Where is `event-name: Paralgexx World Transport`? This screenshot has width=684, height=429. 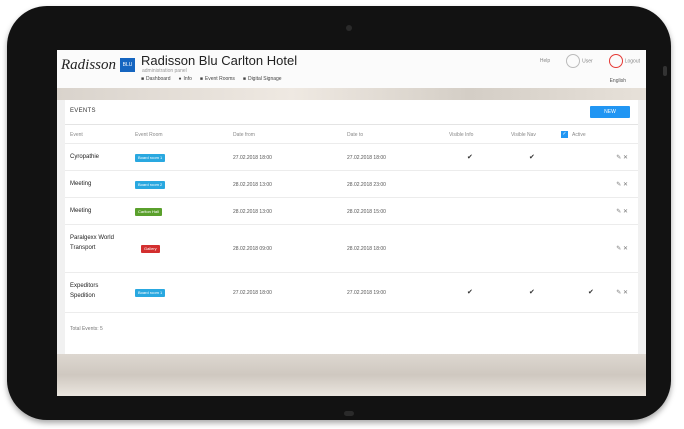 event-name: Paralgexx World Transport is located at coordinates (92, 243).